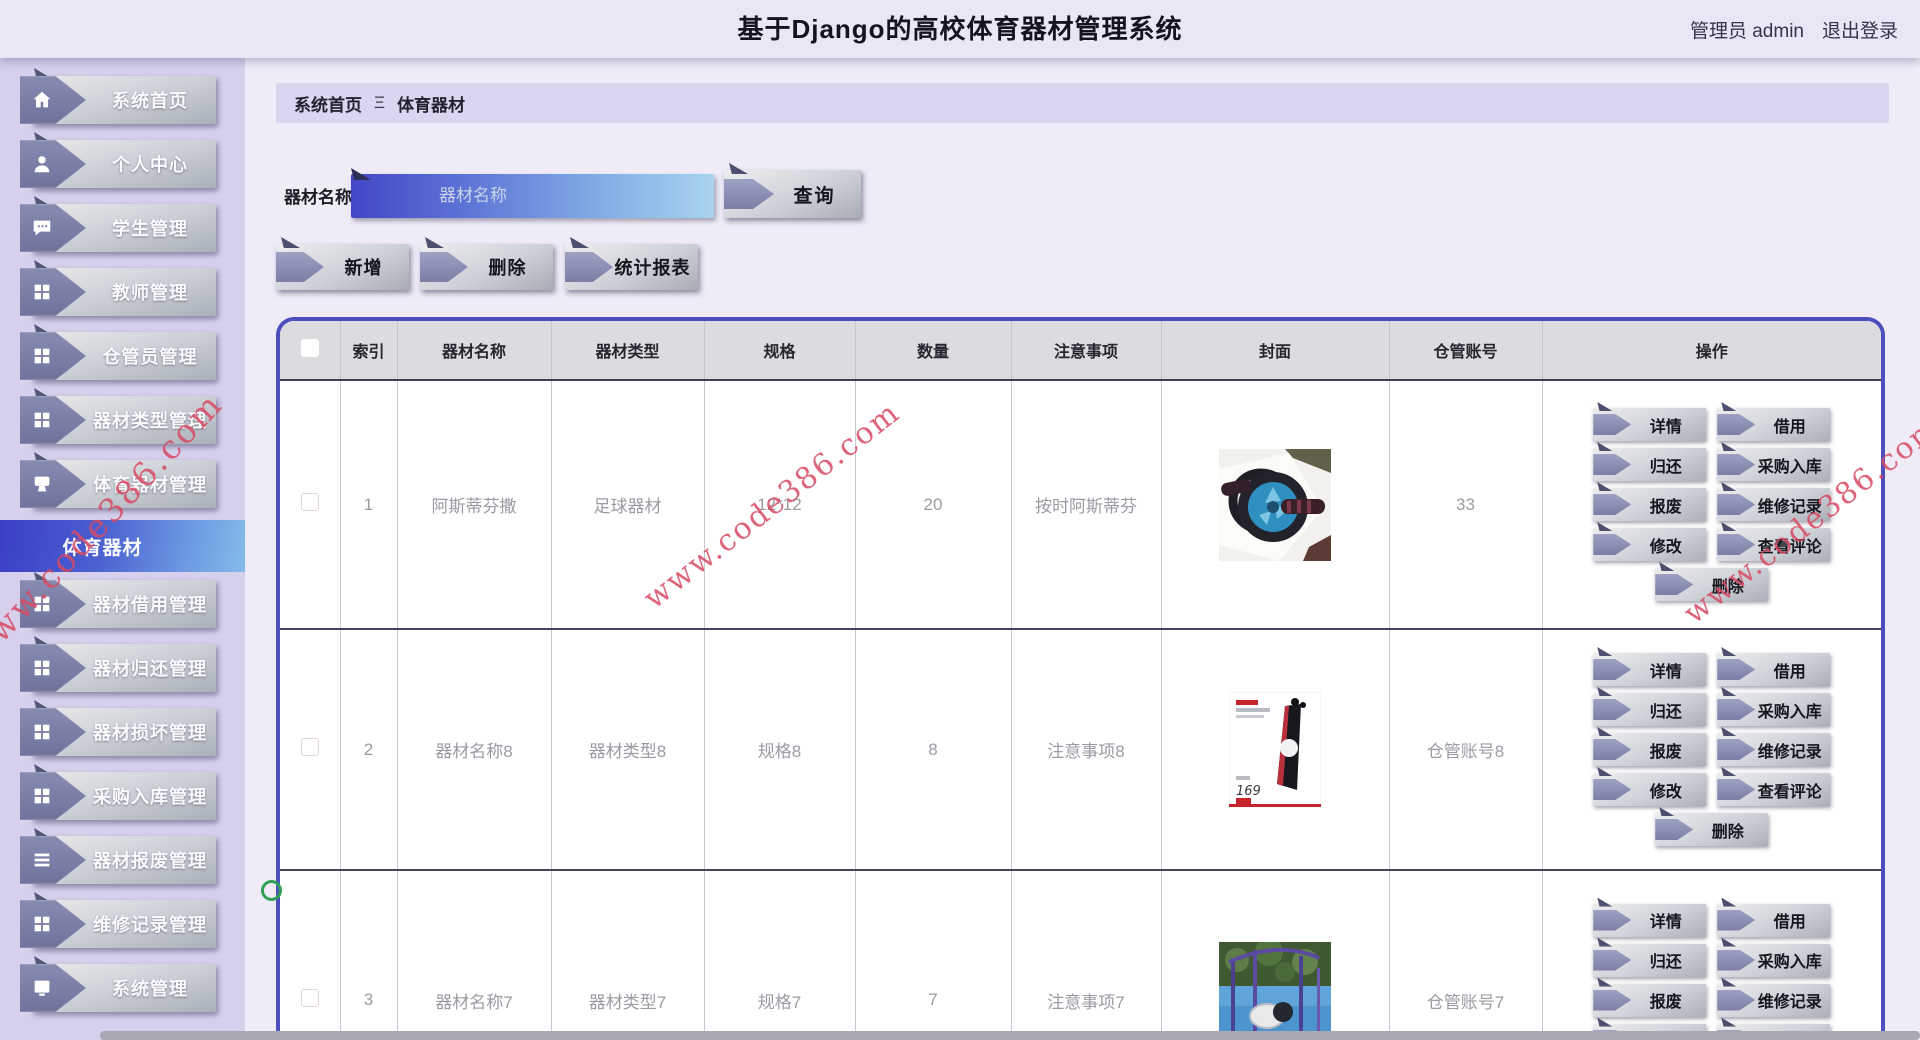 This screenshot has height=1040, width=1920. I want to click on cell-account: 仓管账号7, so click(1466, 955).